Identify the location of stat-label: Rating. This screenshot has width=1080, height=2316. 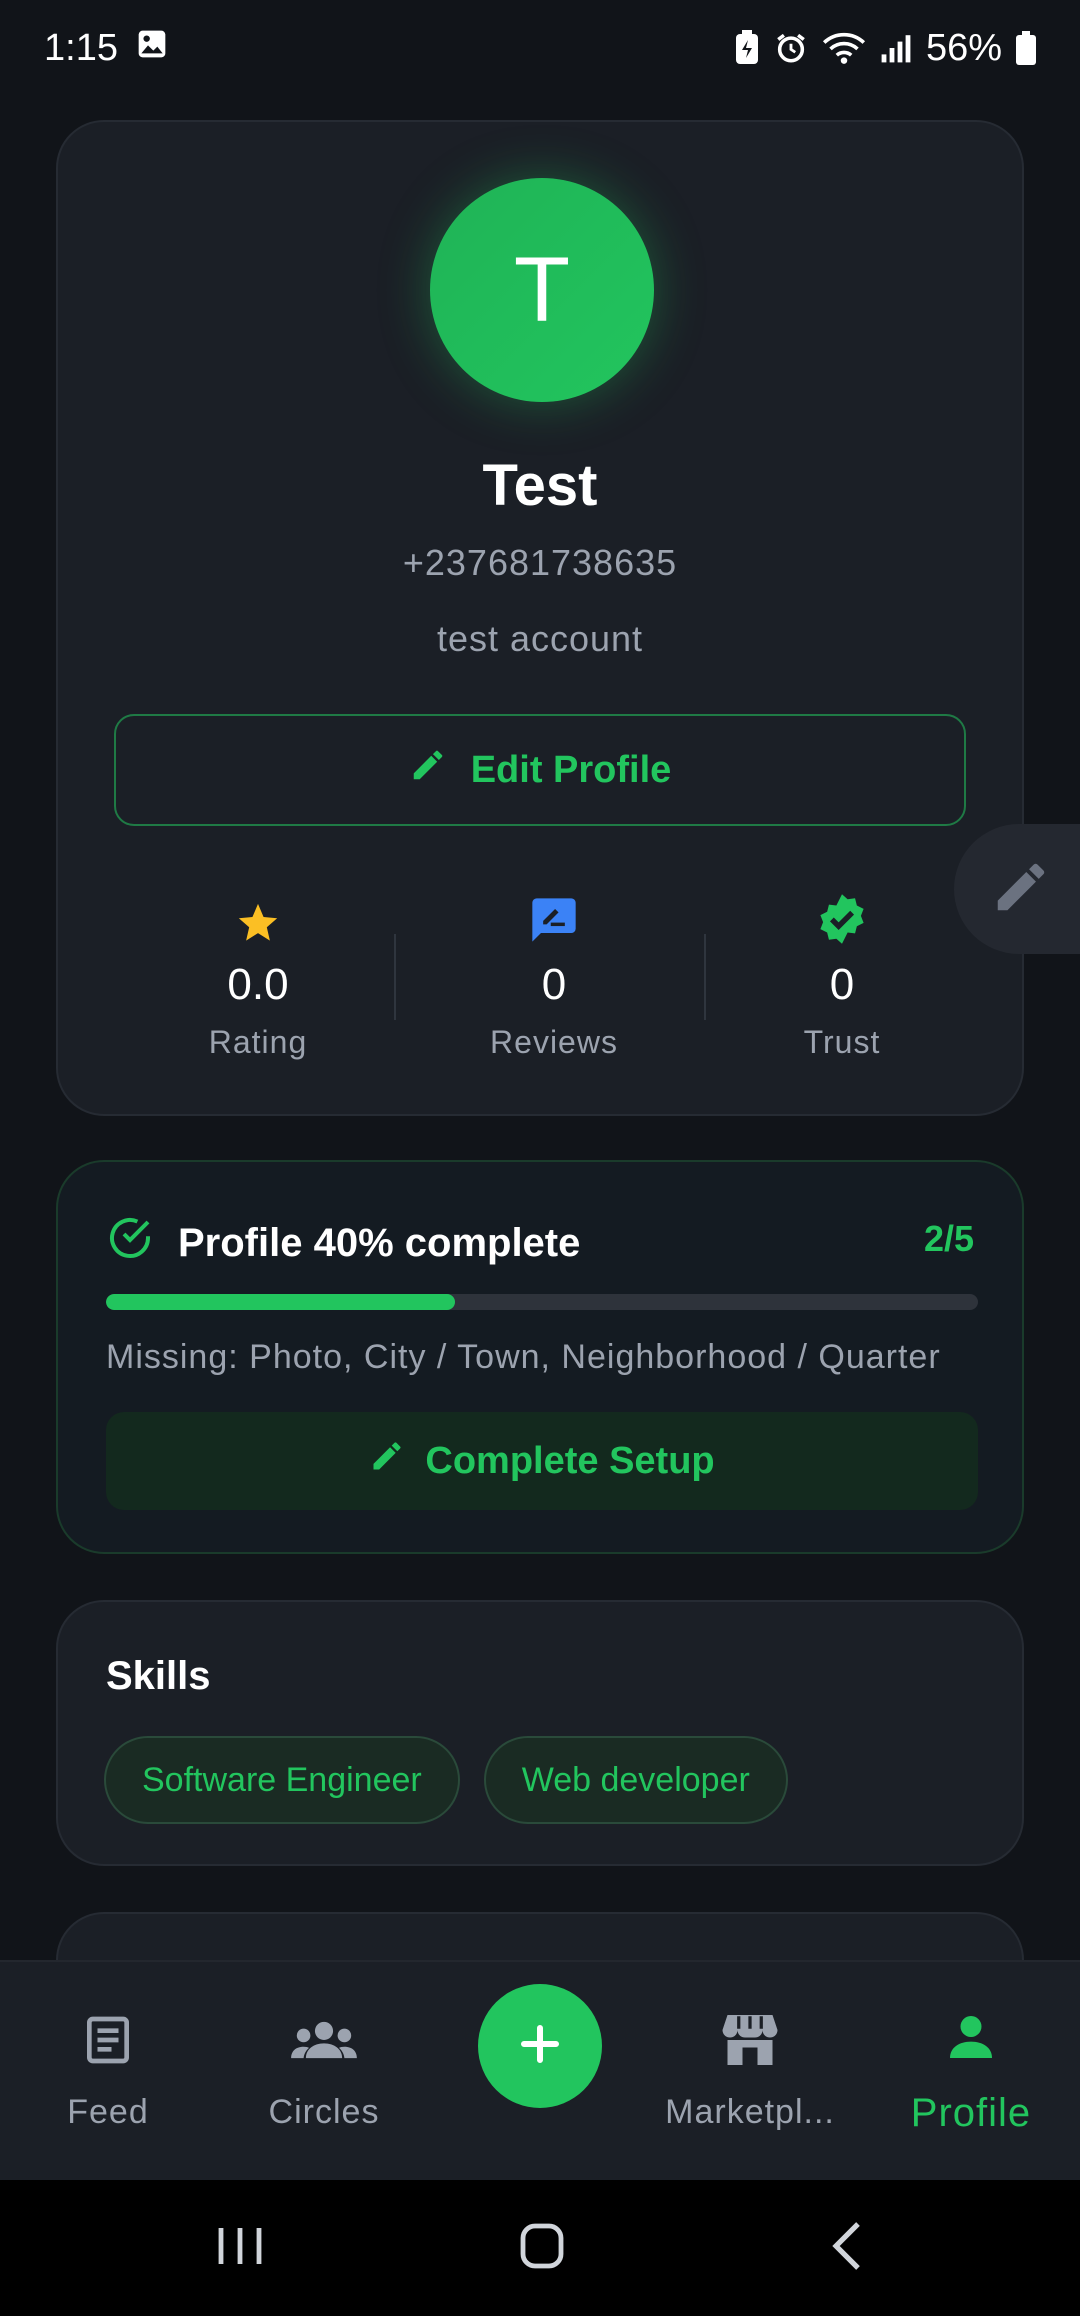
(258, 1042).